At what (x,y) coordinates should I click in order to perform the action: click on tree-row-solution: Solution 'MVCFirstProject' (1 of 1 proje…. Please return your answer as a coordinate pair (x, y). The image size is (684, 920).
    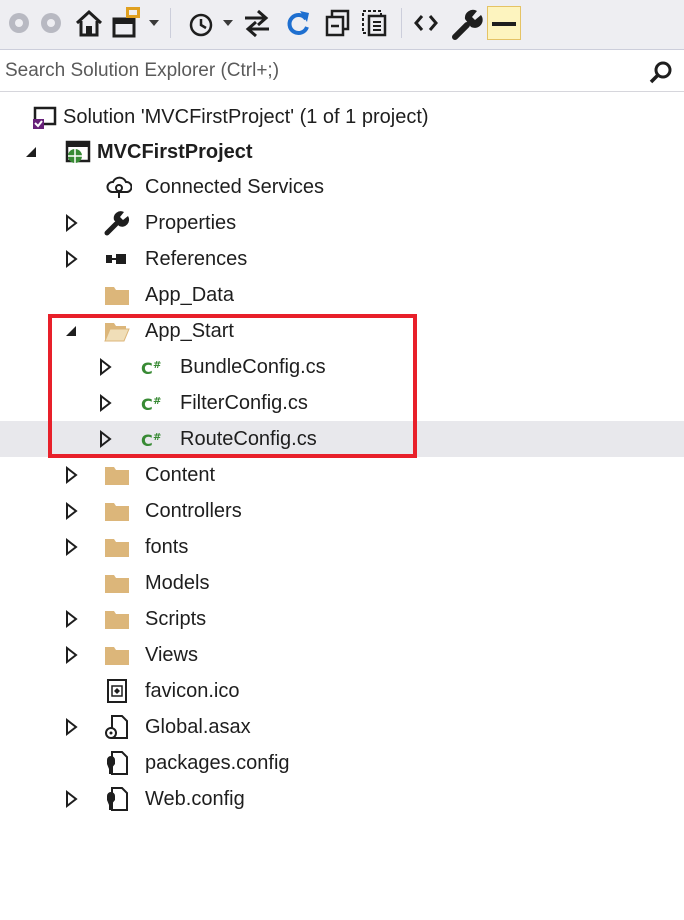
    Looking at the image, I should click on (342, 117).